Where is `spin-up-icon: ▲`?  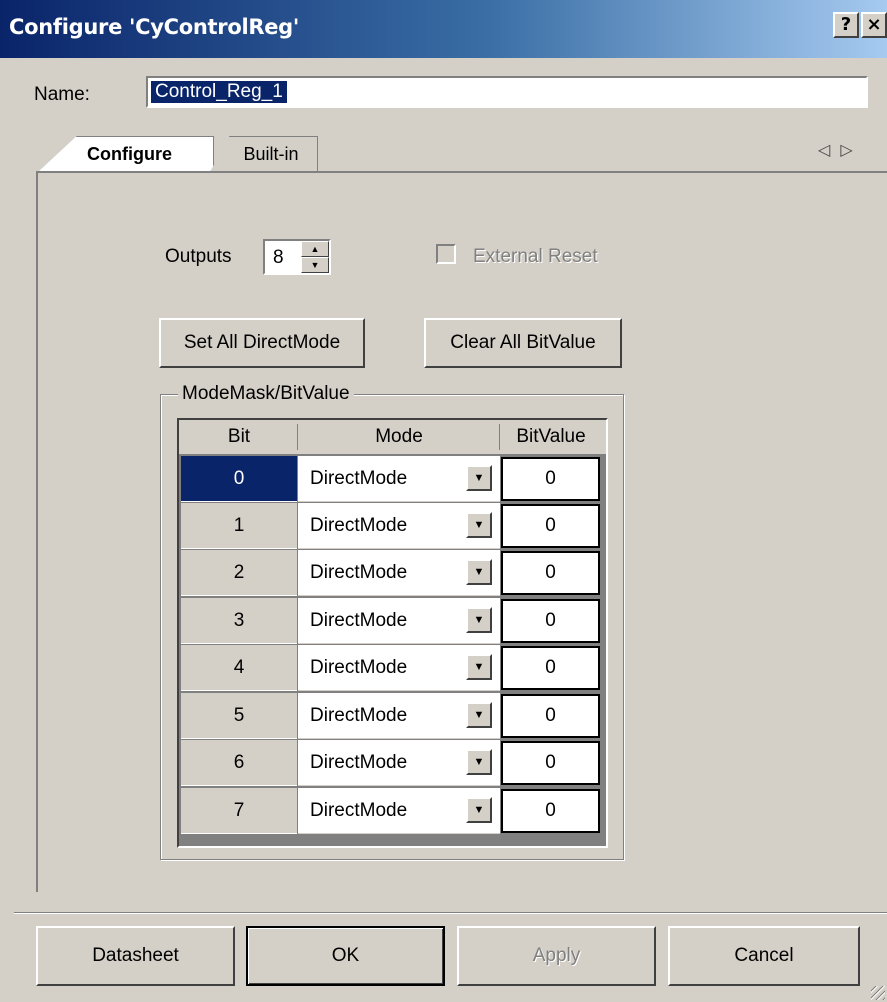
spin-up-icon: ▲ is located at coordinates (315, 249).